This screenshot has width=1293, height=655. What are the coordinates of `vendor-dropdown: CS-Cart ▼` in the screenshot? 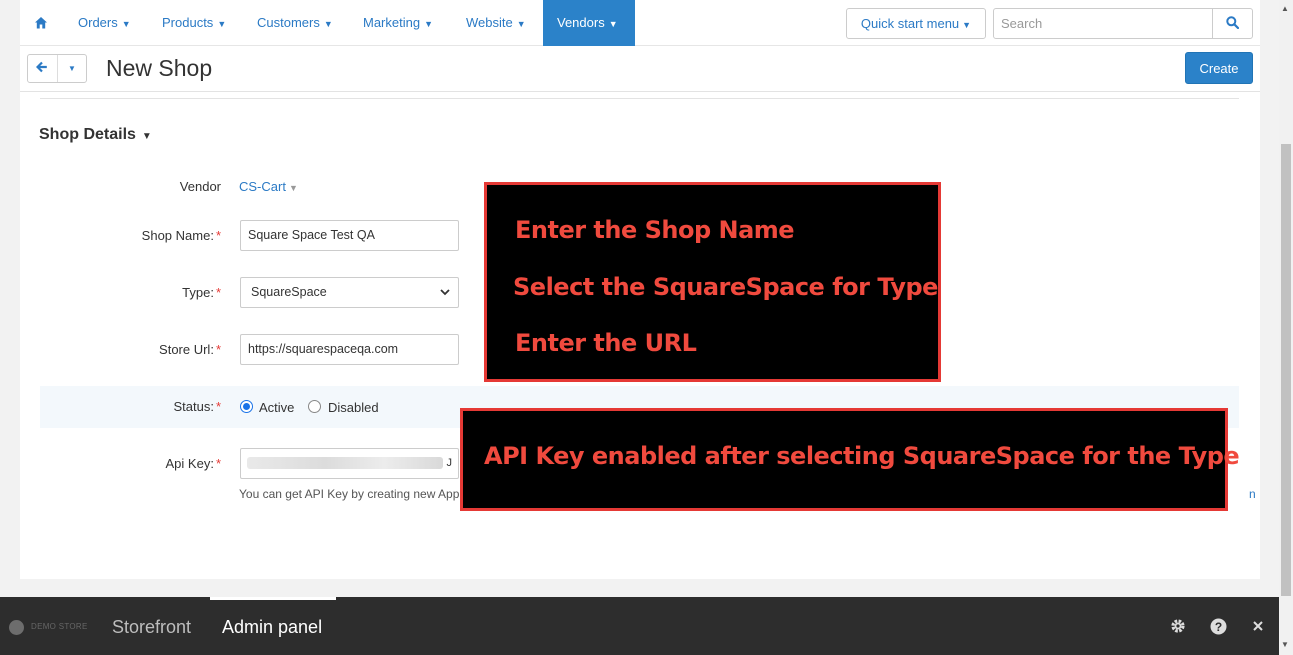 It's located at (268, 186).